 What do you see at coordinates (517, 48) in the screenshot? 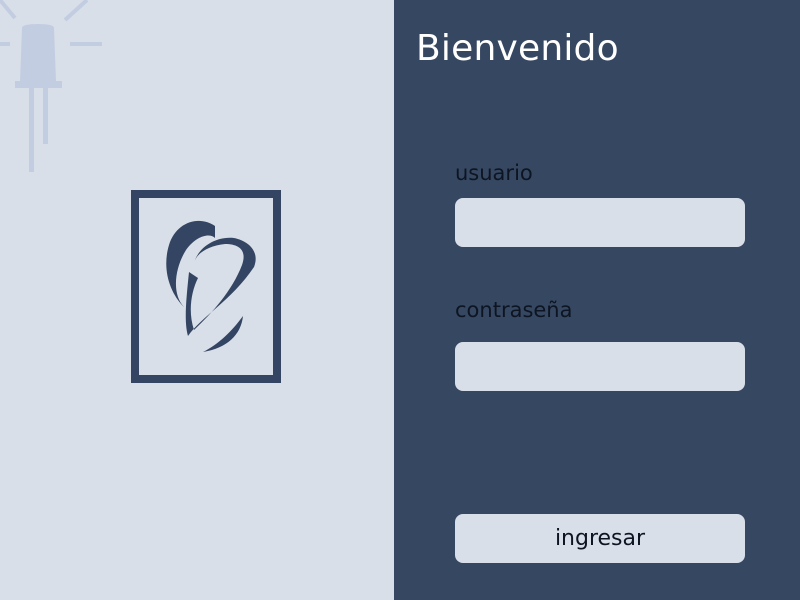
I see `page-title: Bienvenido` at bounding box center [517, 48].